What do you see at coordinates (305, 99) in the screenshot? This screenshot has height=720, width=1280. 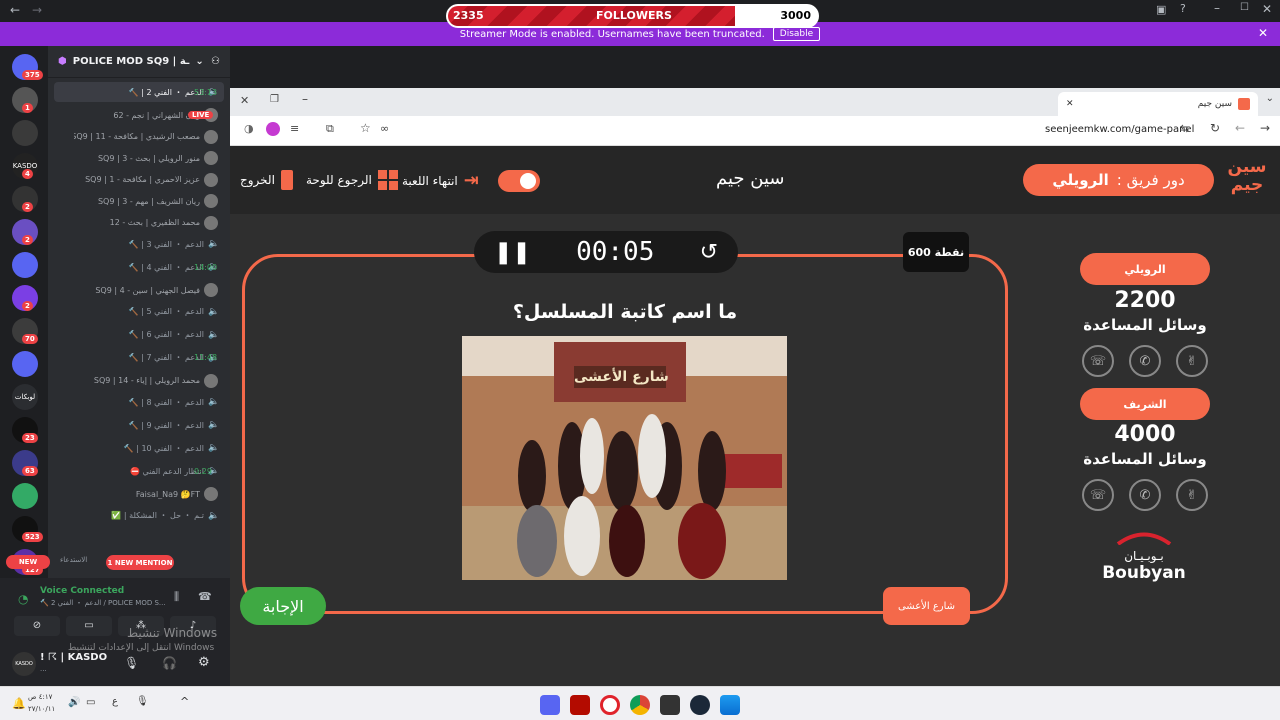 I see `window-minimize-icon: –` at bounding box center [305, 99].